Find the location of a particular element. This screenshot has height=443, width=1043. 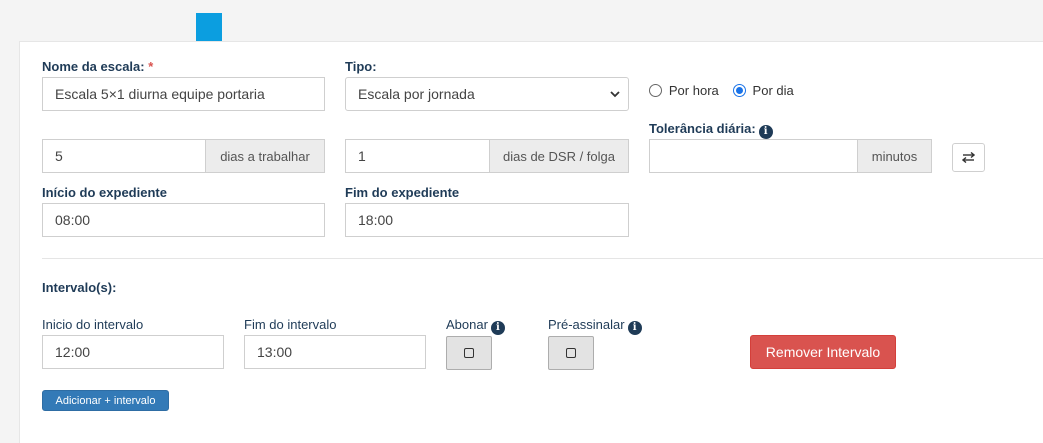

abonar-toggle is located at coordinates (469, 353).